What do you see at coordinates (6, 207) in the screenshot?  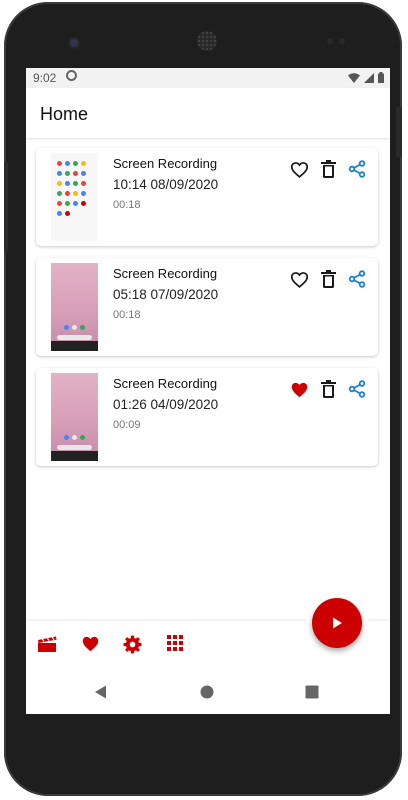 I see `side-button-left` at bounding box center [6, 207].